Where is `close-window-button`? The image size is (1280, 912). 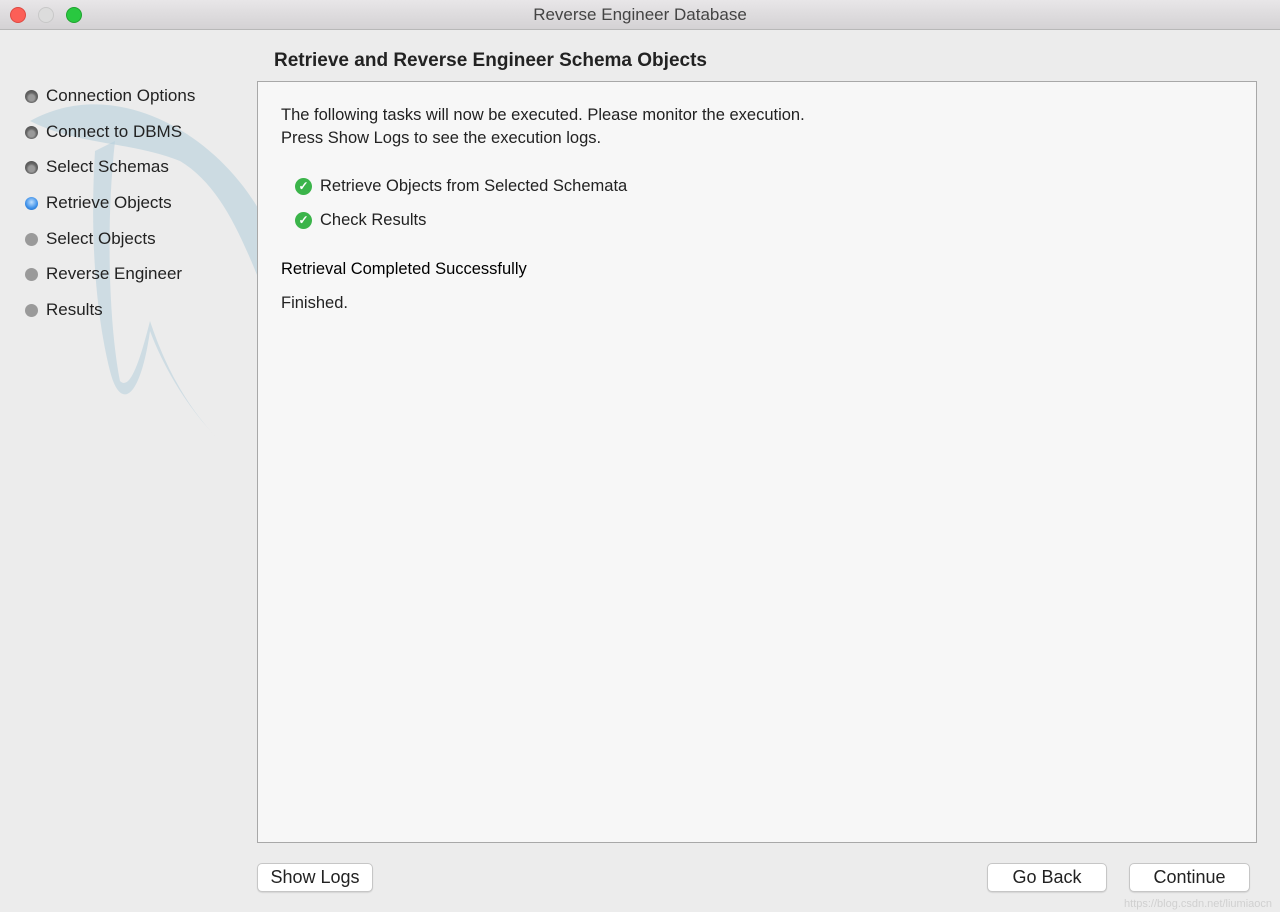
close-window-button is located at coordinates (18, 15).